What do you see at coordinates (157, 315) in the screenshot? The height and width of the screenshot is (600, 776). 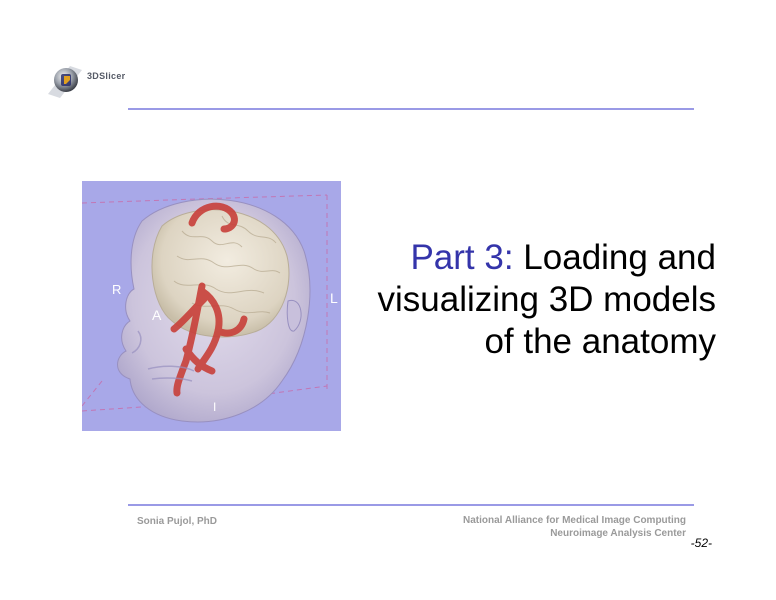 I see `orientation-label-anterior: A` at bounding box center [157, 315].